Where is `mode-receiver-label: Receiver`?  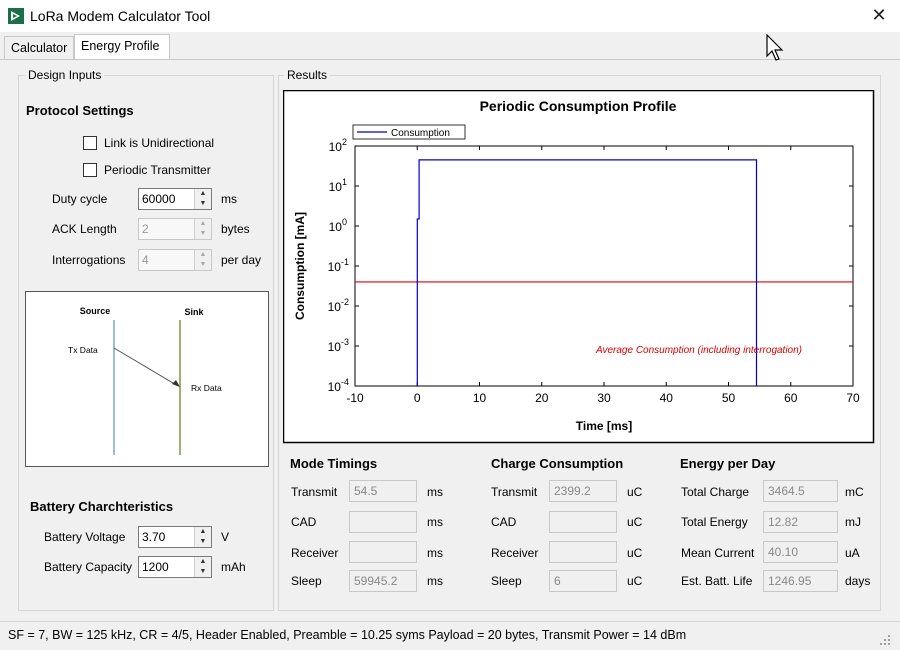 mode-receiver-label: Receiver is located at coordinates (315, 553).